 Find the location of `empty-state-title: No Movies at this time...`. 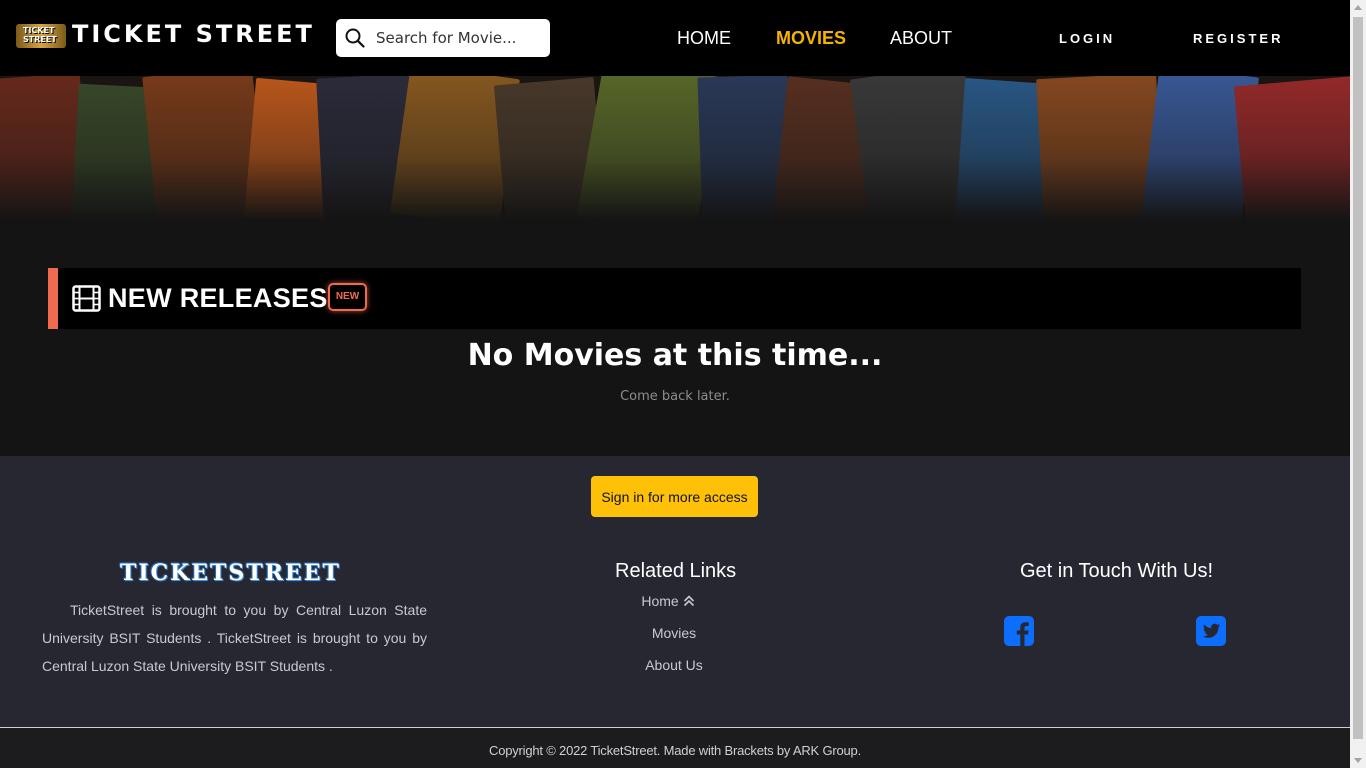

empty-state-title: No Movies at this time... is located at coordinates (675, 355).